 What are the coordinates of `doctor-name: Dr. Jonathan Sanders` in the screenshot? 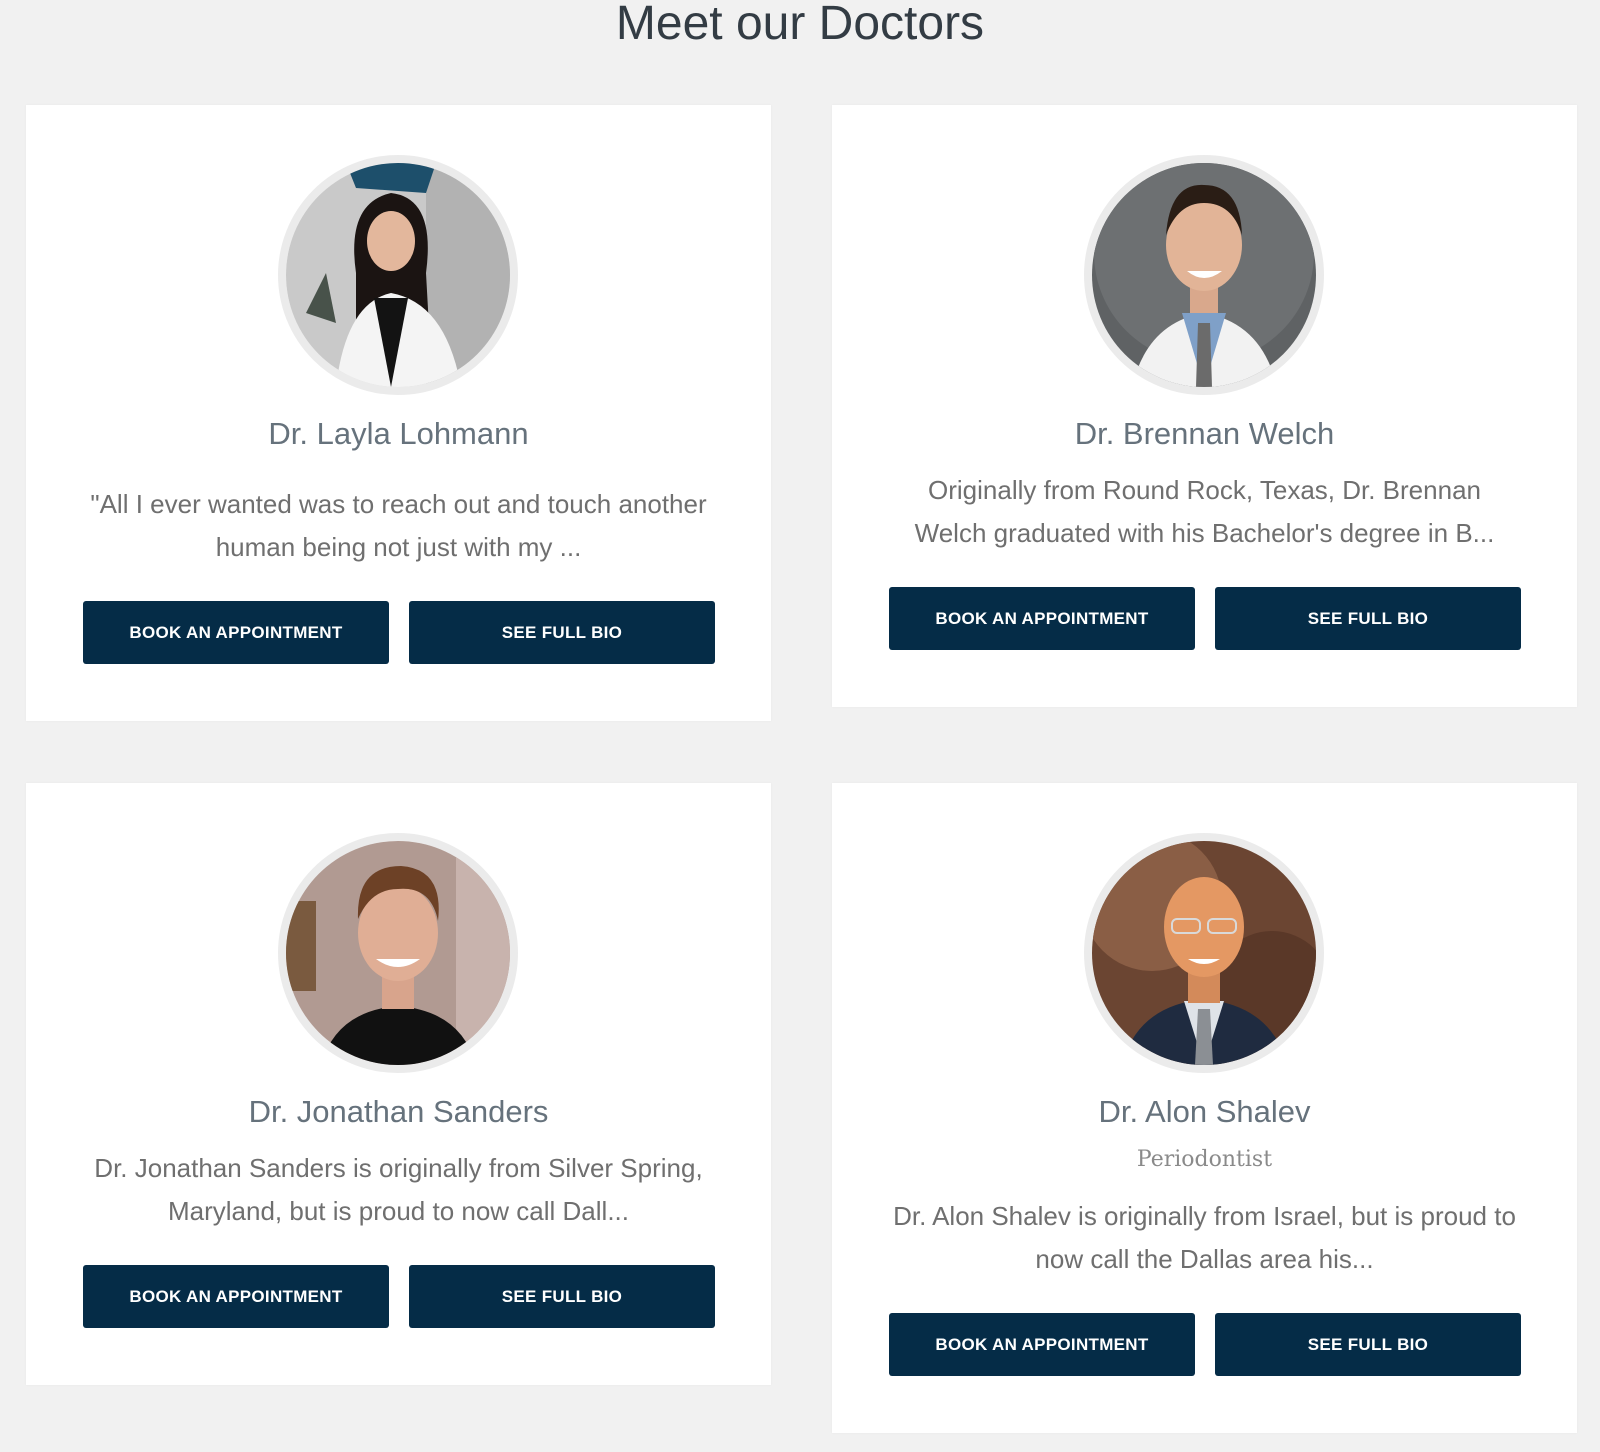 It's located at (398, 1111).